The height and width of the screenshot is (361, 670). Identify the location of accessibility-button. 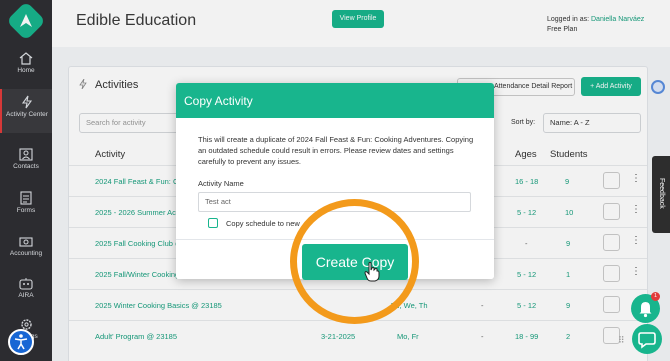
(21, 342).